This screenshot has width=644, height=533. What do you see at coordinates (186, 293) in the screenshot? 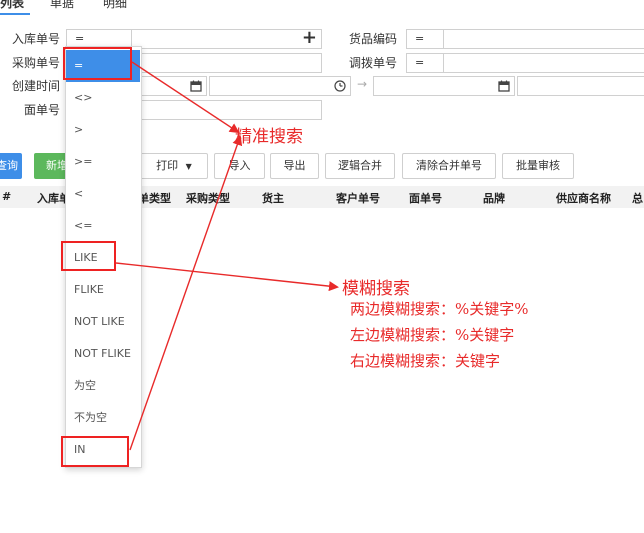
I see `arrow-in-to-exact` at bounding box center [186, 293].